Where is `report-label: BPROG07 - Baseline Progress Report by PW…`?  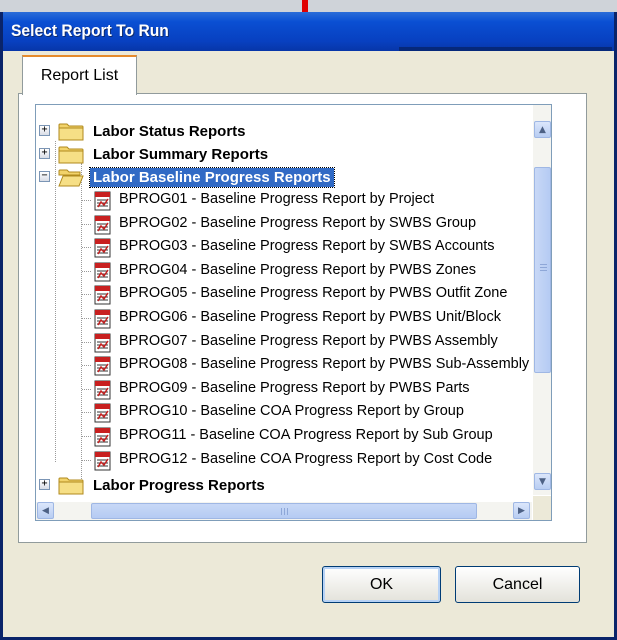
report-label: BPROG07 - Baseline Progress Report by PW… is located at coordinates (308, 341).